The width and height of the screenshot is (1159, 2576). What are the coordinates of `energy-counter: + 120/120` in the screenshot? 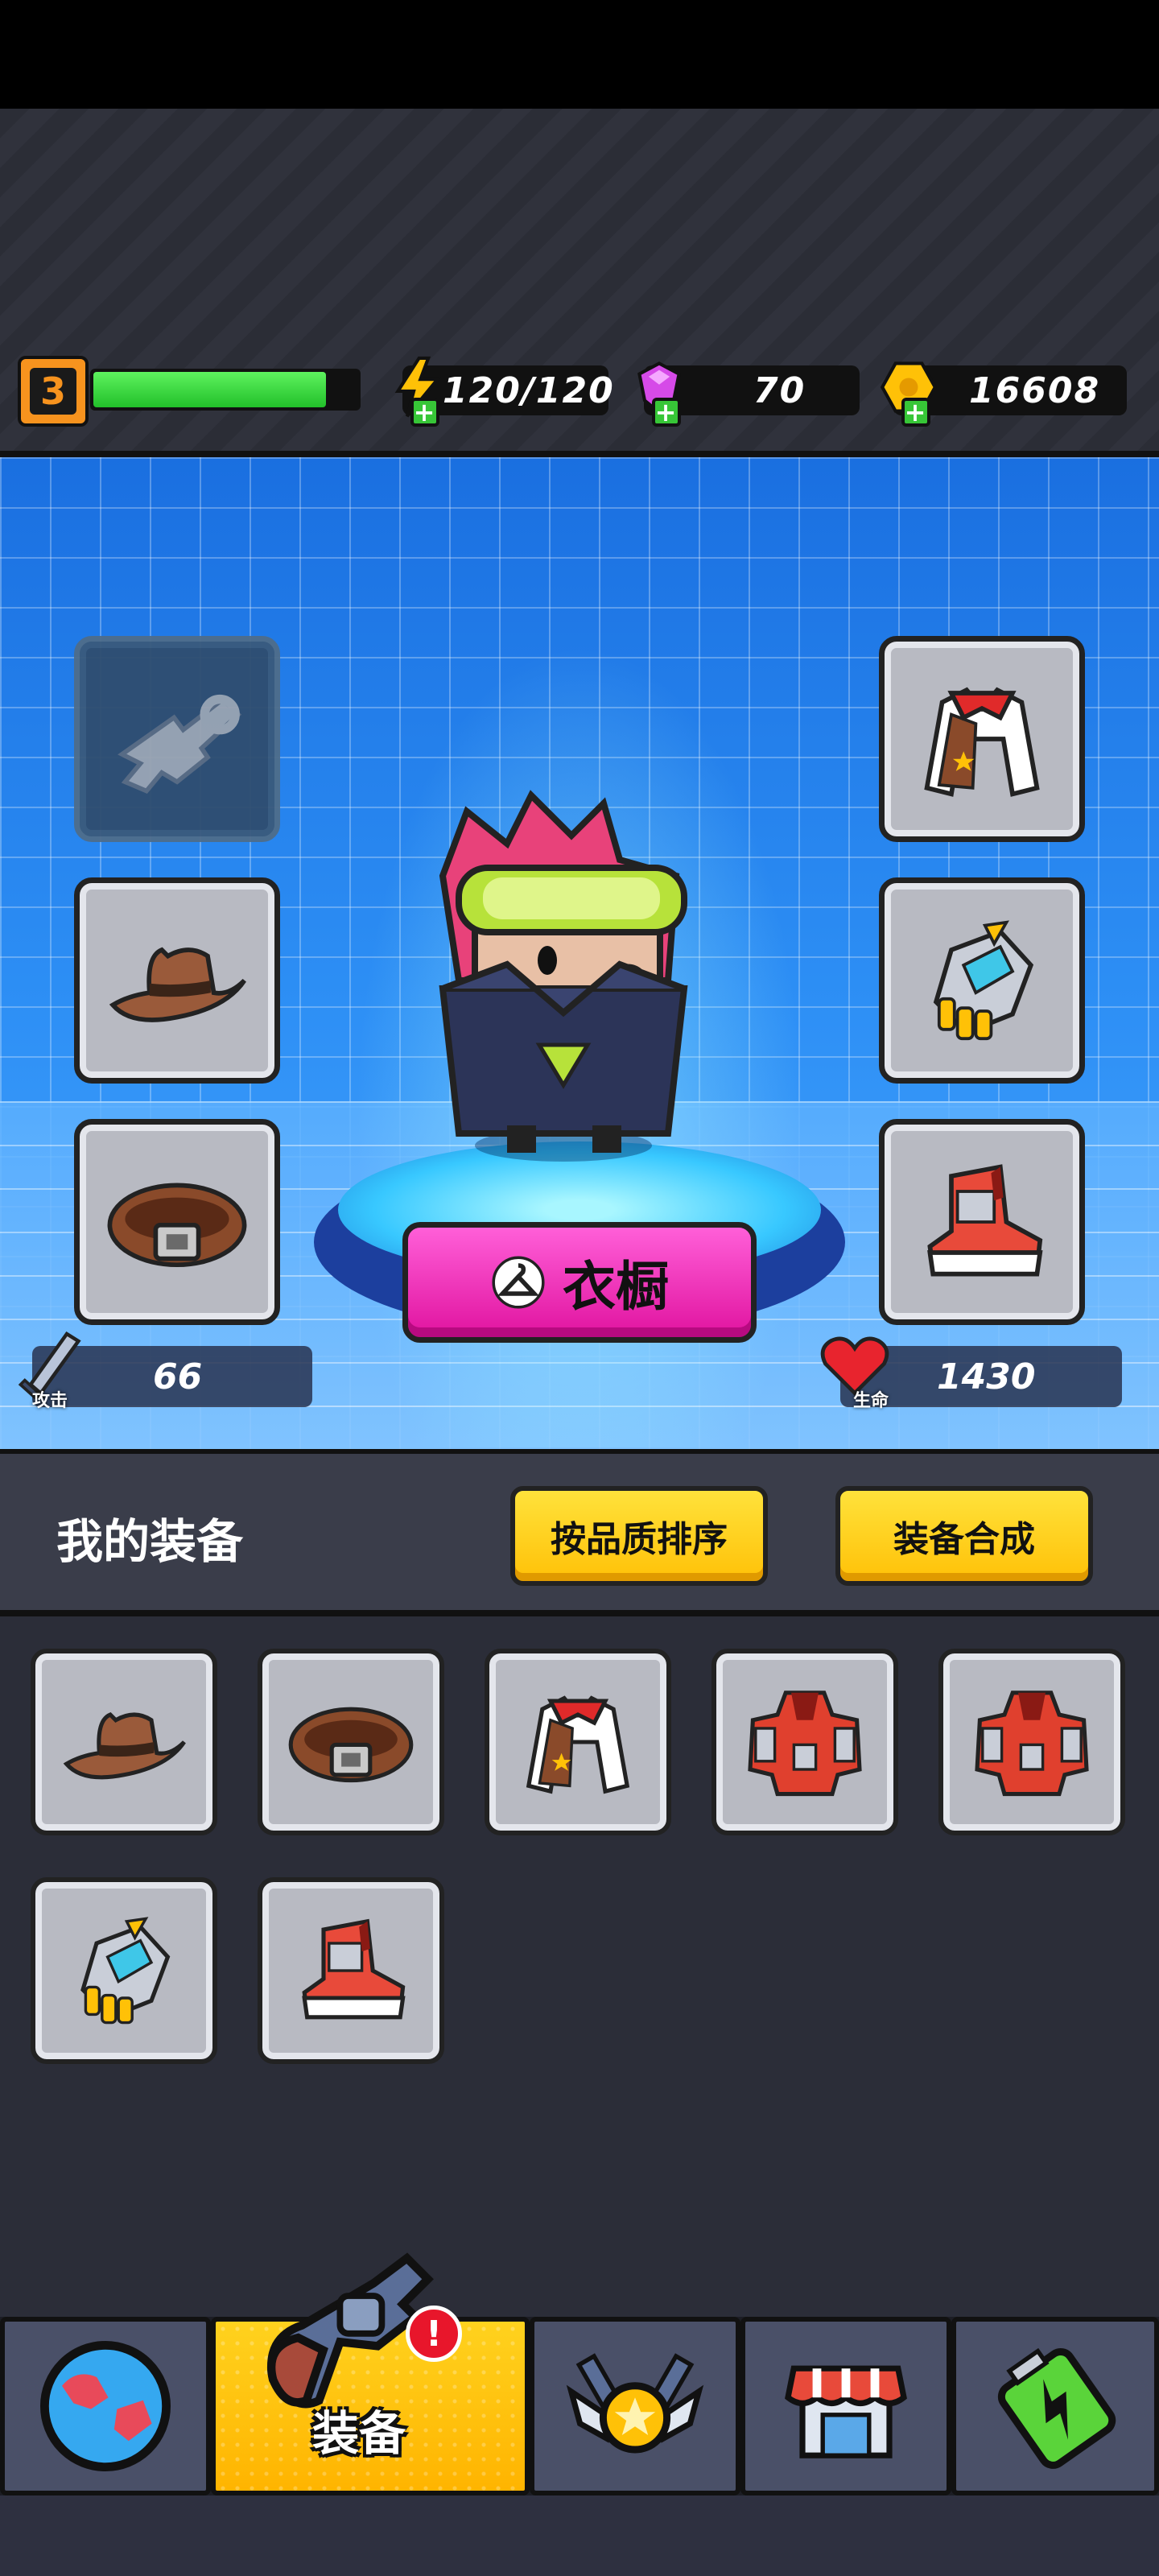 It's located at (503, 391).